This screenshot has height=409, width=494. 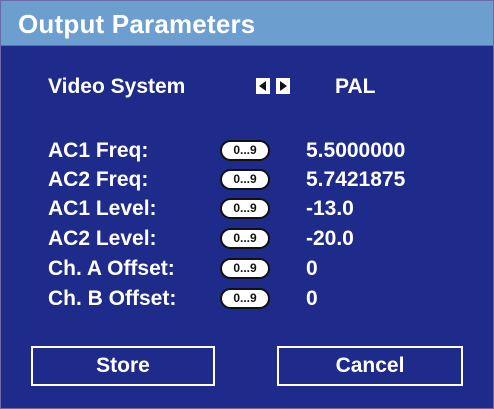 I want to click on ch-b-offset-keypad-button: 0...9, so click(x=245, y=298).